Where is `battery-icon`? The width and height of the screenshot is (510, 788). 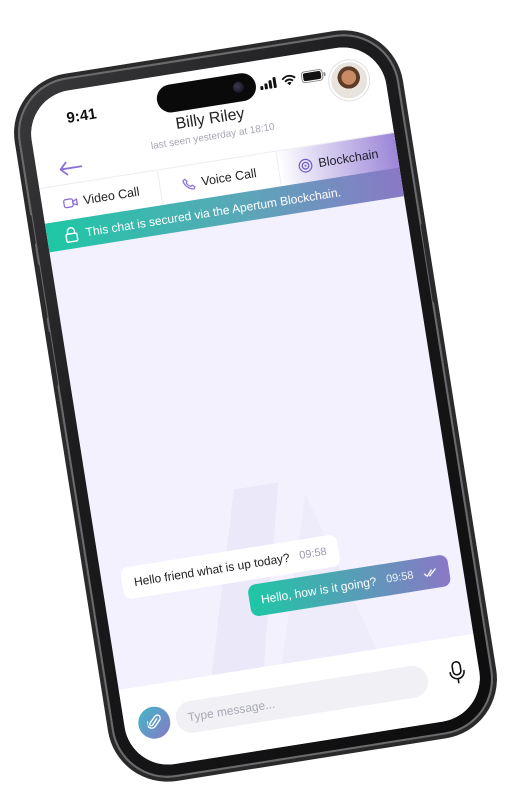 battery-icon is located at coordinates (313, 76).